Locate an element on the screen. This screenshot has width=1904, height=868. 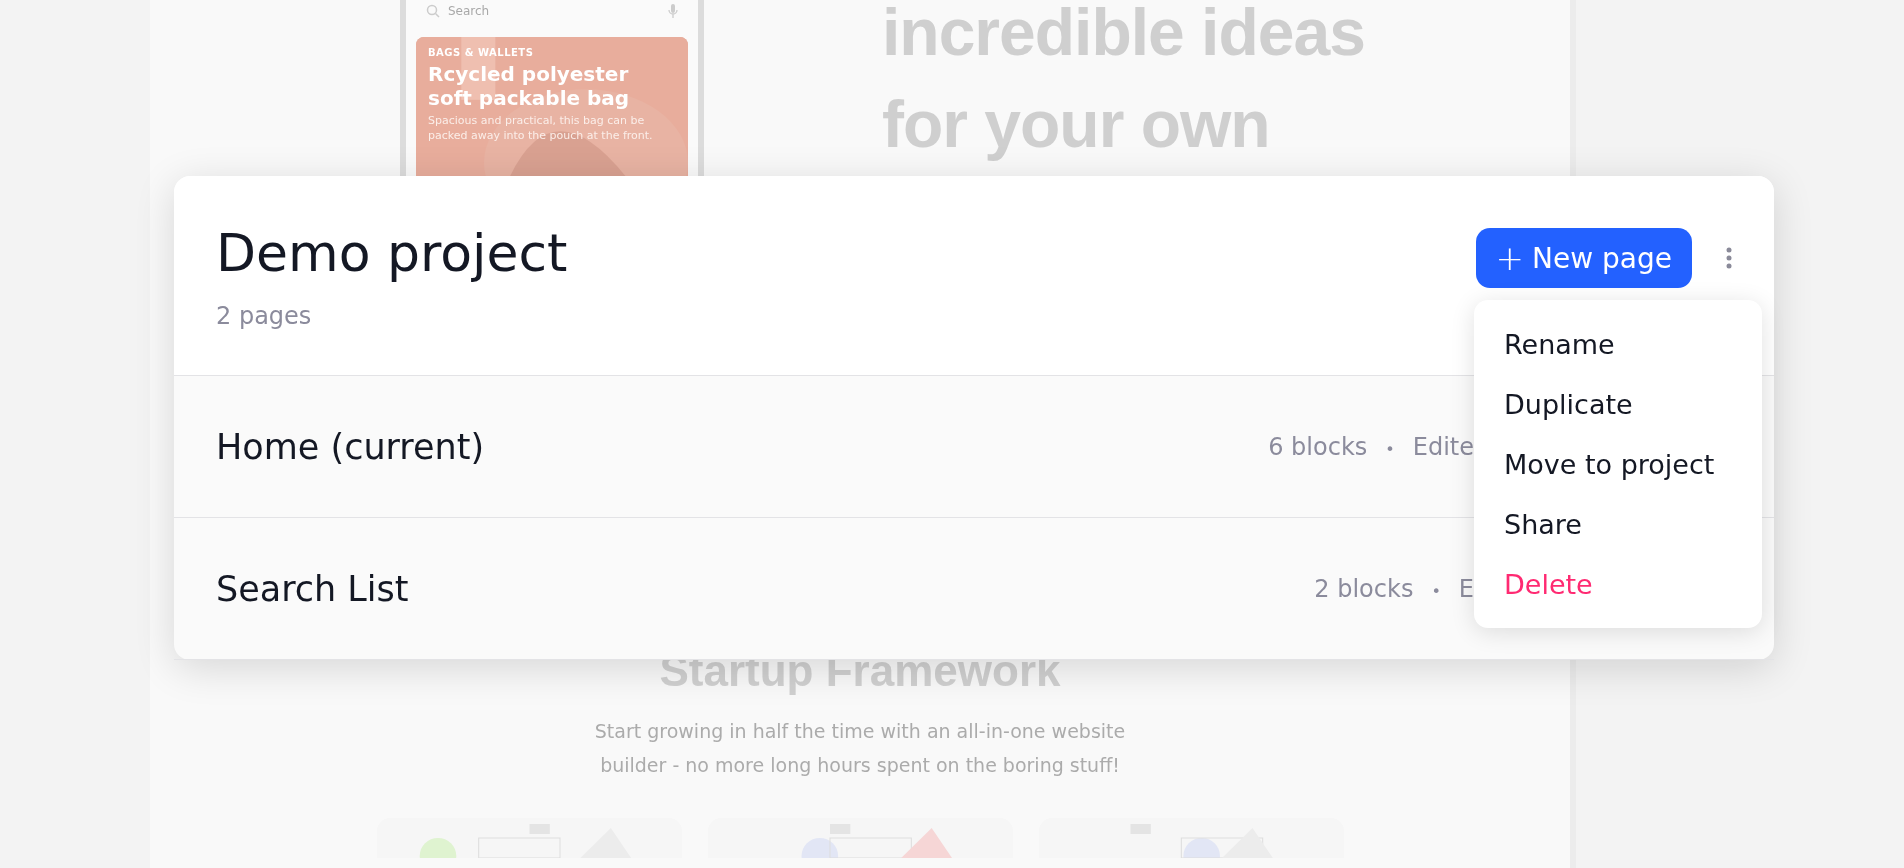
more-menu-icon is located at coordinates (1729, 258).